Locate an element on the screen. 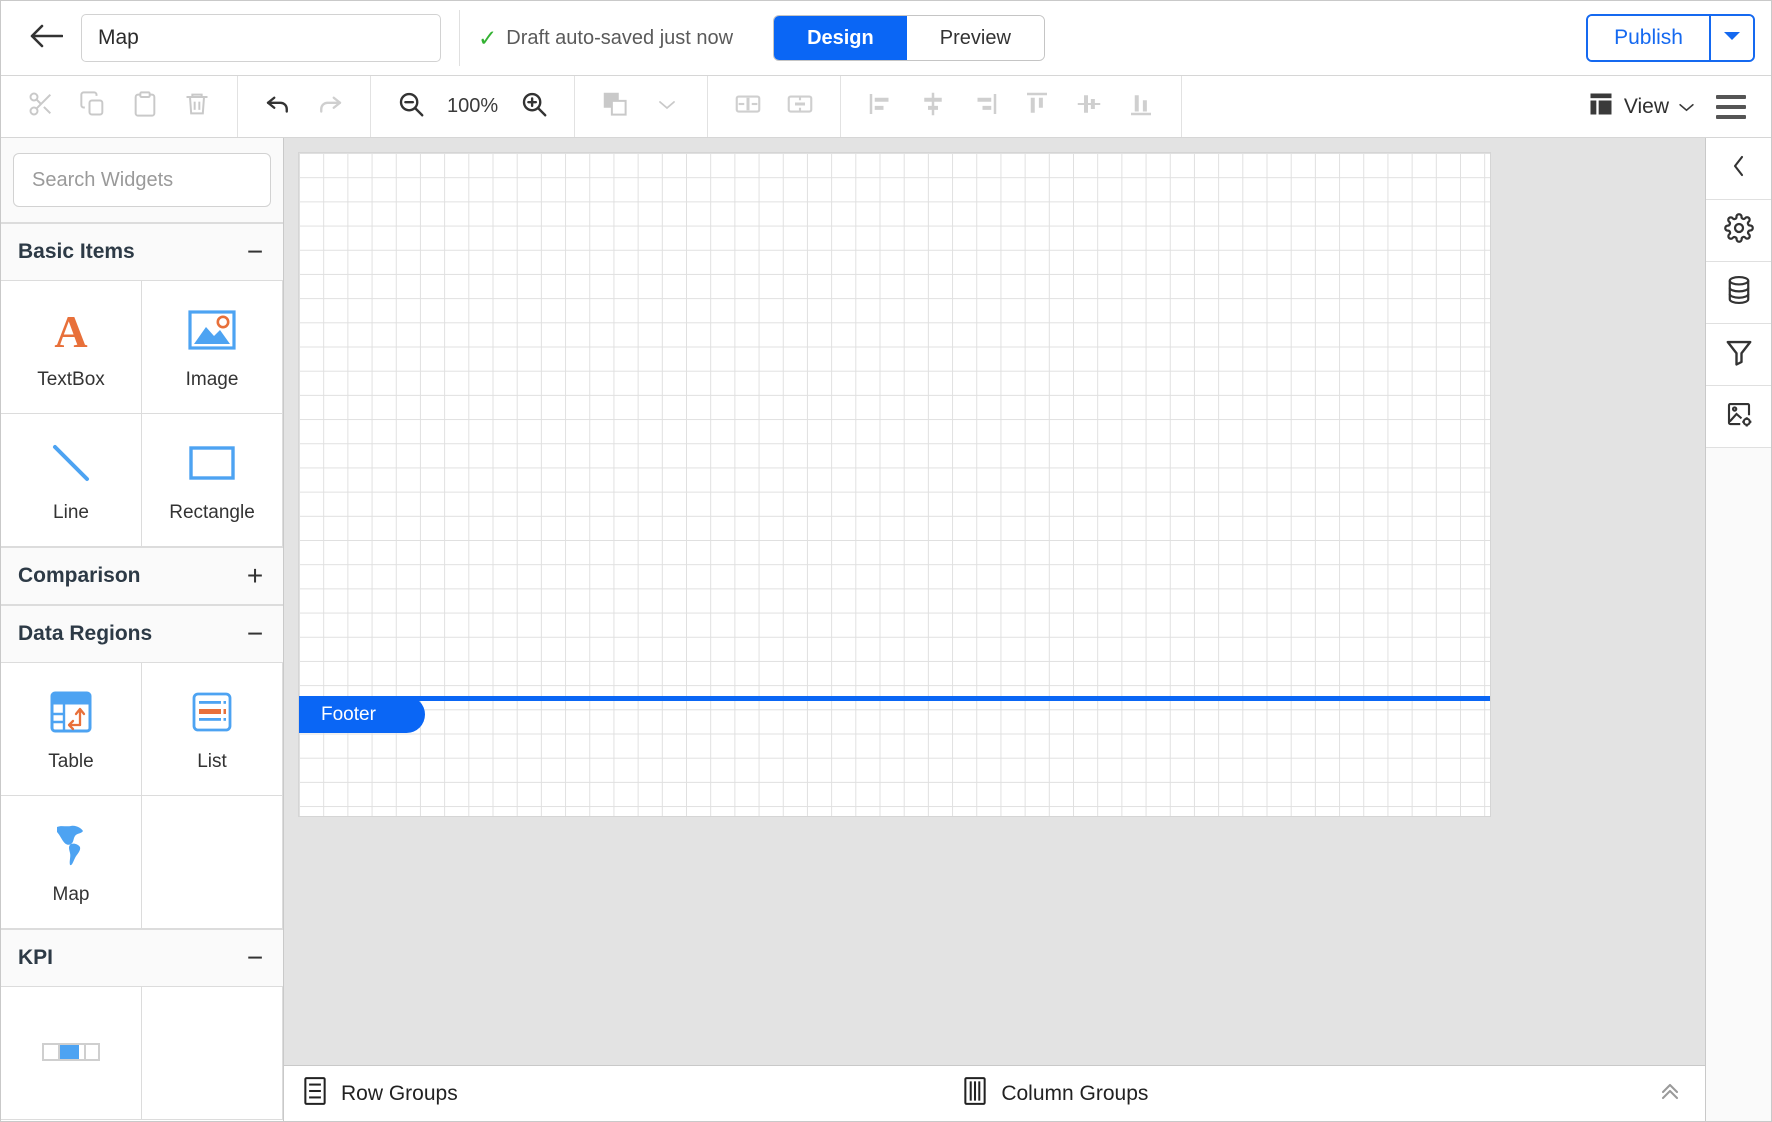 Image resolution: width=1772 pixels, height=1122 pixels. trash-icon is located at coordinates (197, 106).